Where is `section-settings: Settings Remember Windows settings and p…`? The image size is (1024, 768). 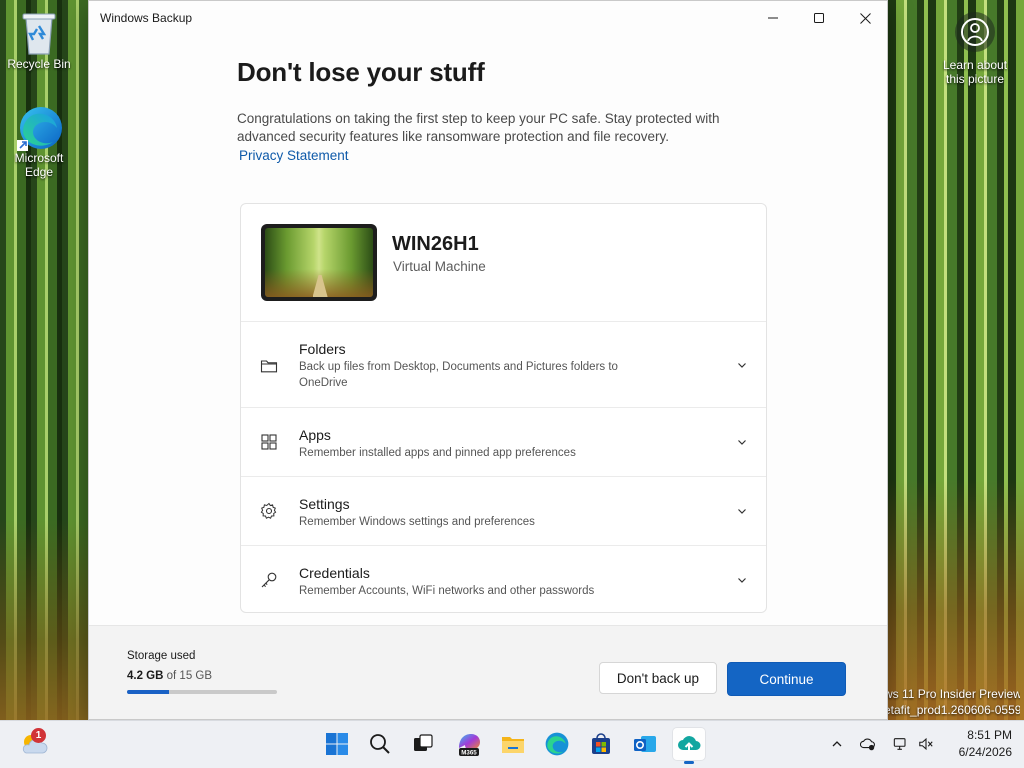 section-settings: Settings Remember Windows settings and p… is located at coordinates (503, 511).